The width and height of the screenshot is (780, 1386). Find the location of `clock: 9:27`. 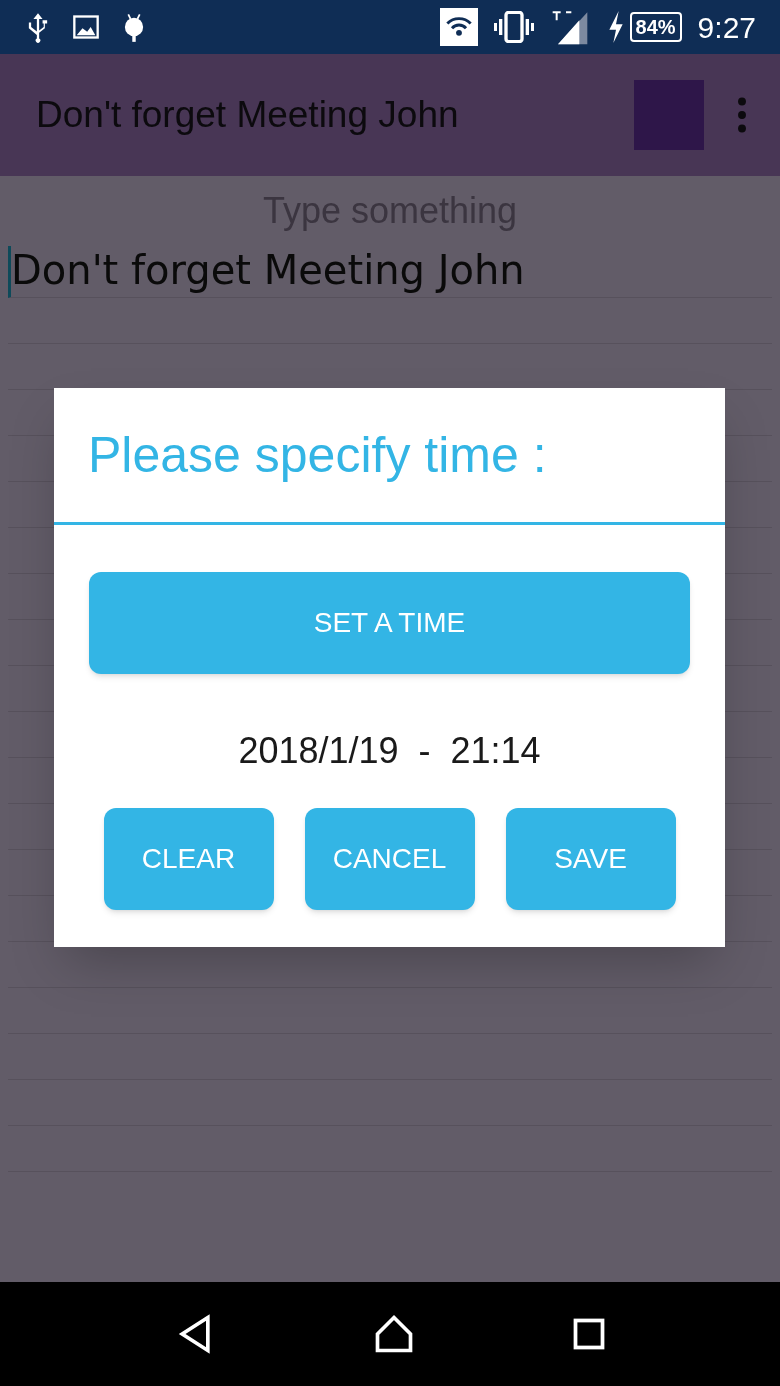

clock: 9:27 is located at coordinates (726, 27).